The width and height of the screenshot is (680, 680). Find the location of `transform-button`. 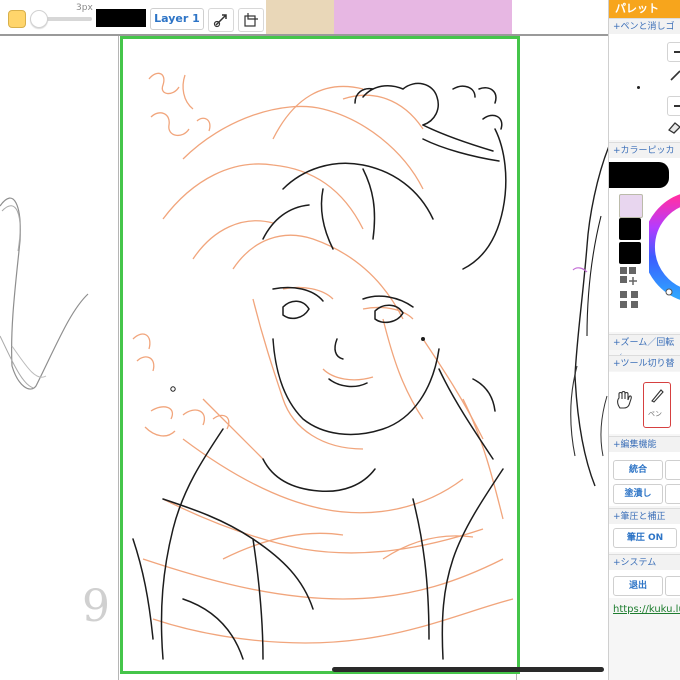

transform-button is located at coordinates (251, 20).